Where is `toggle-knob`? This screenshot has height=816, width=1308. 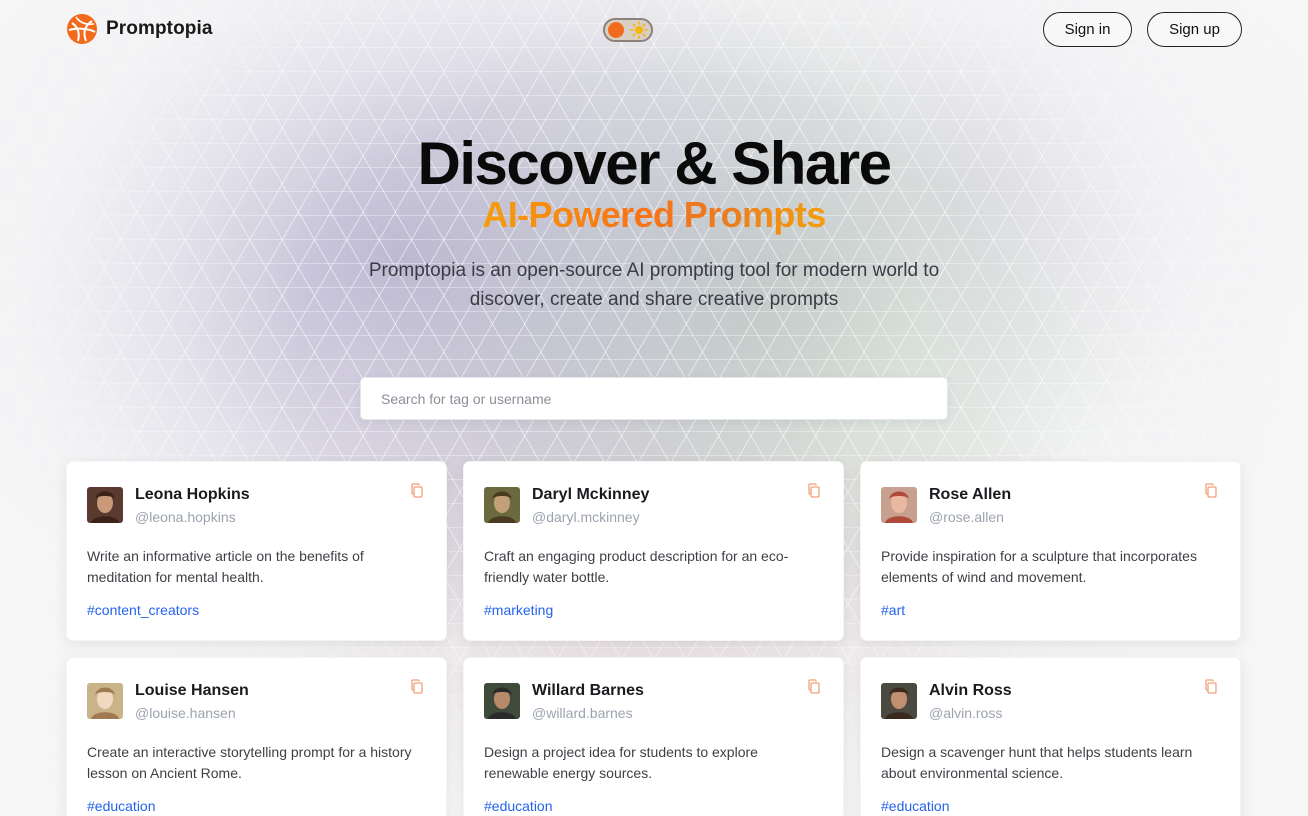 toggle-knob is located at coordinates (616, 30).